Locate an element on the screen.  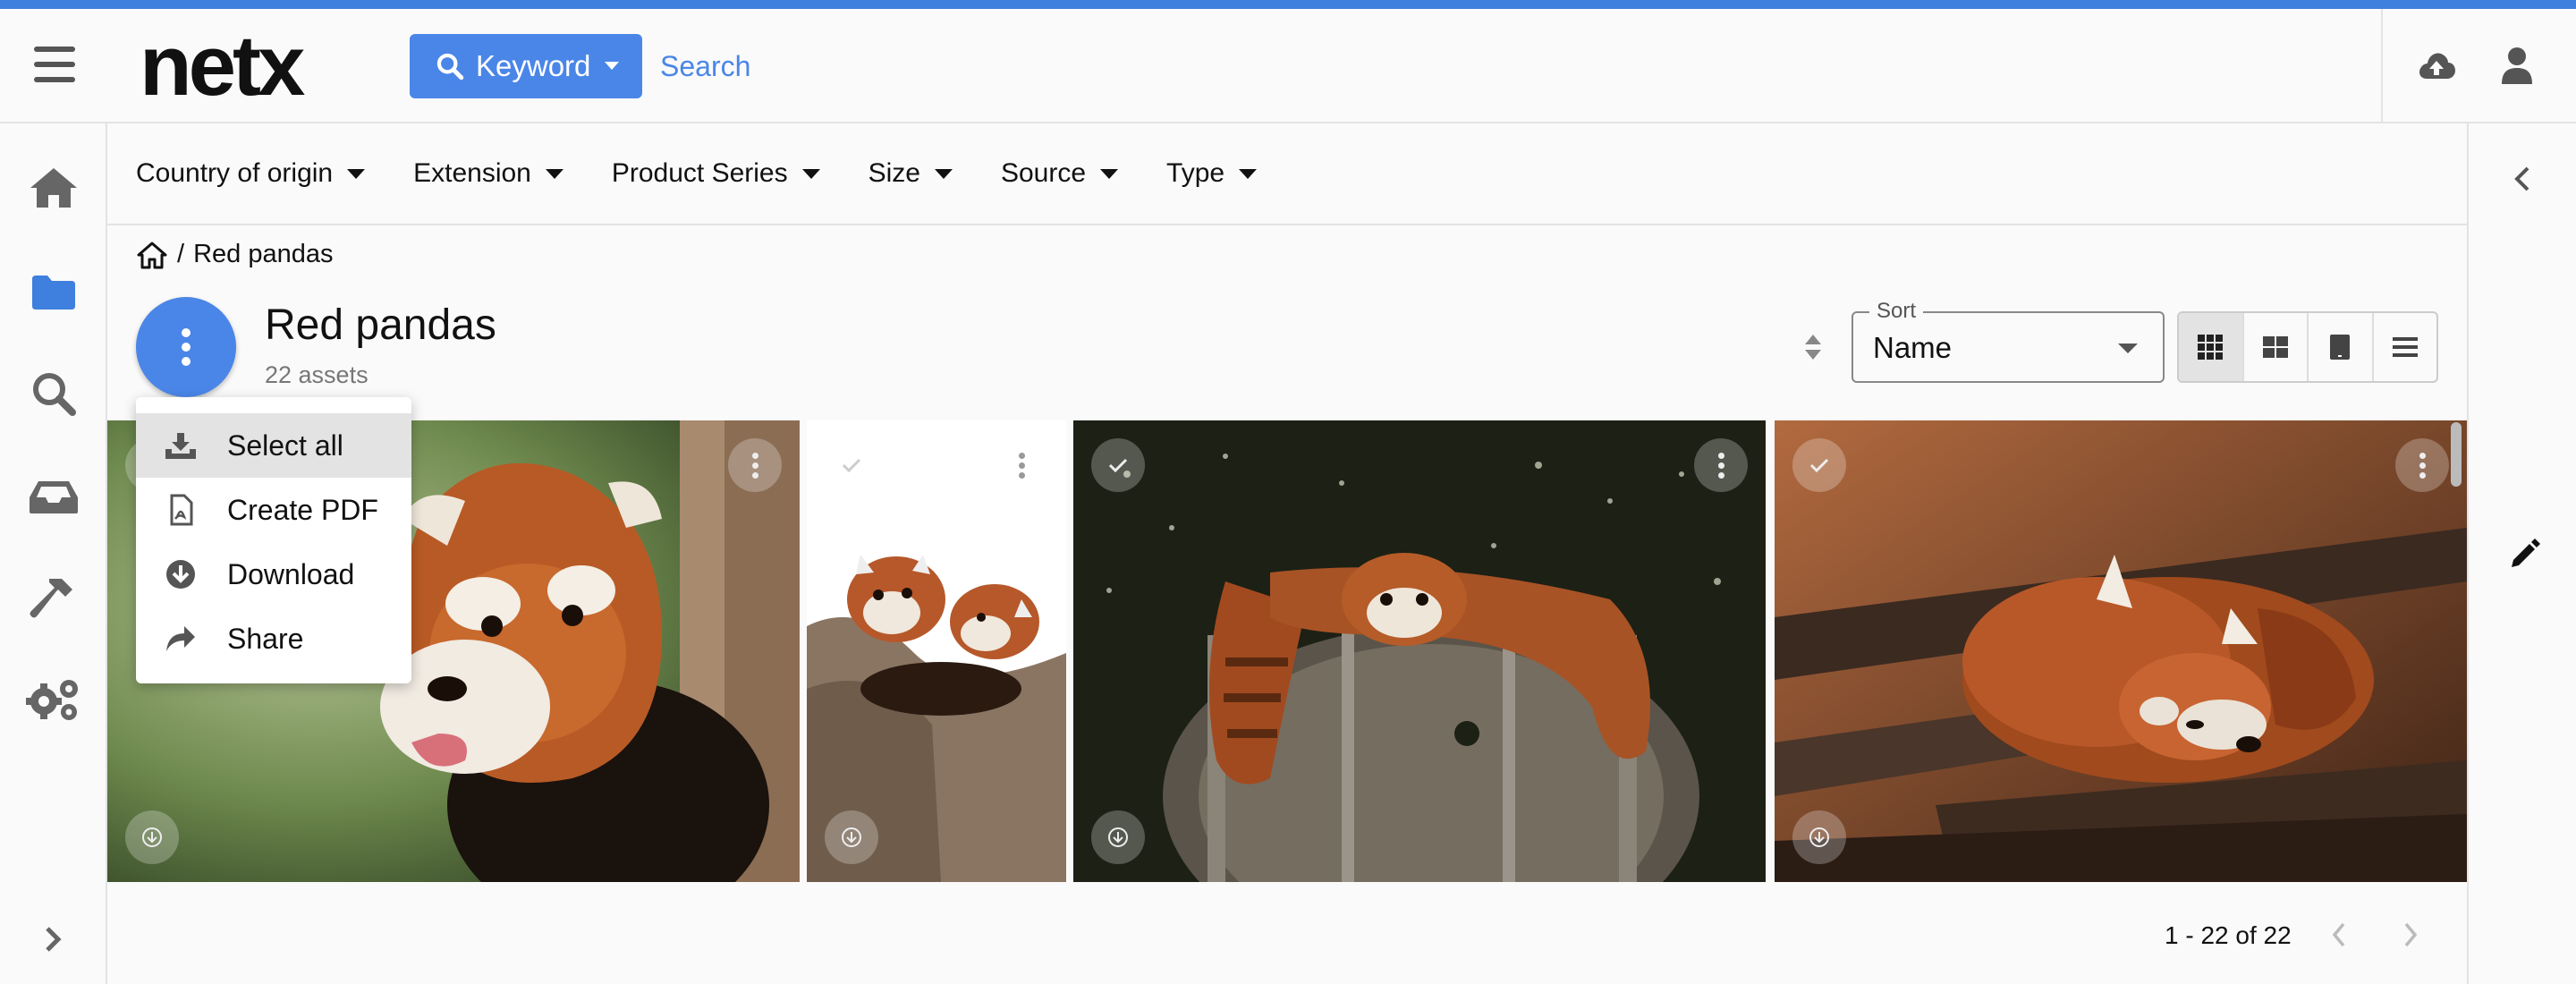
grid-scrollbar is located at coordinates (2456, 455).